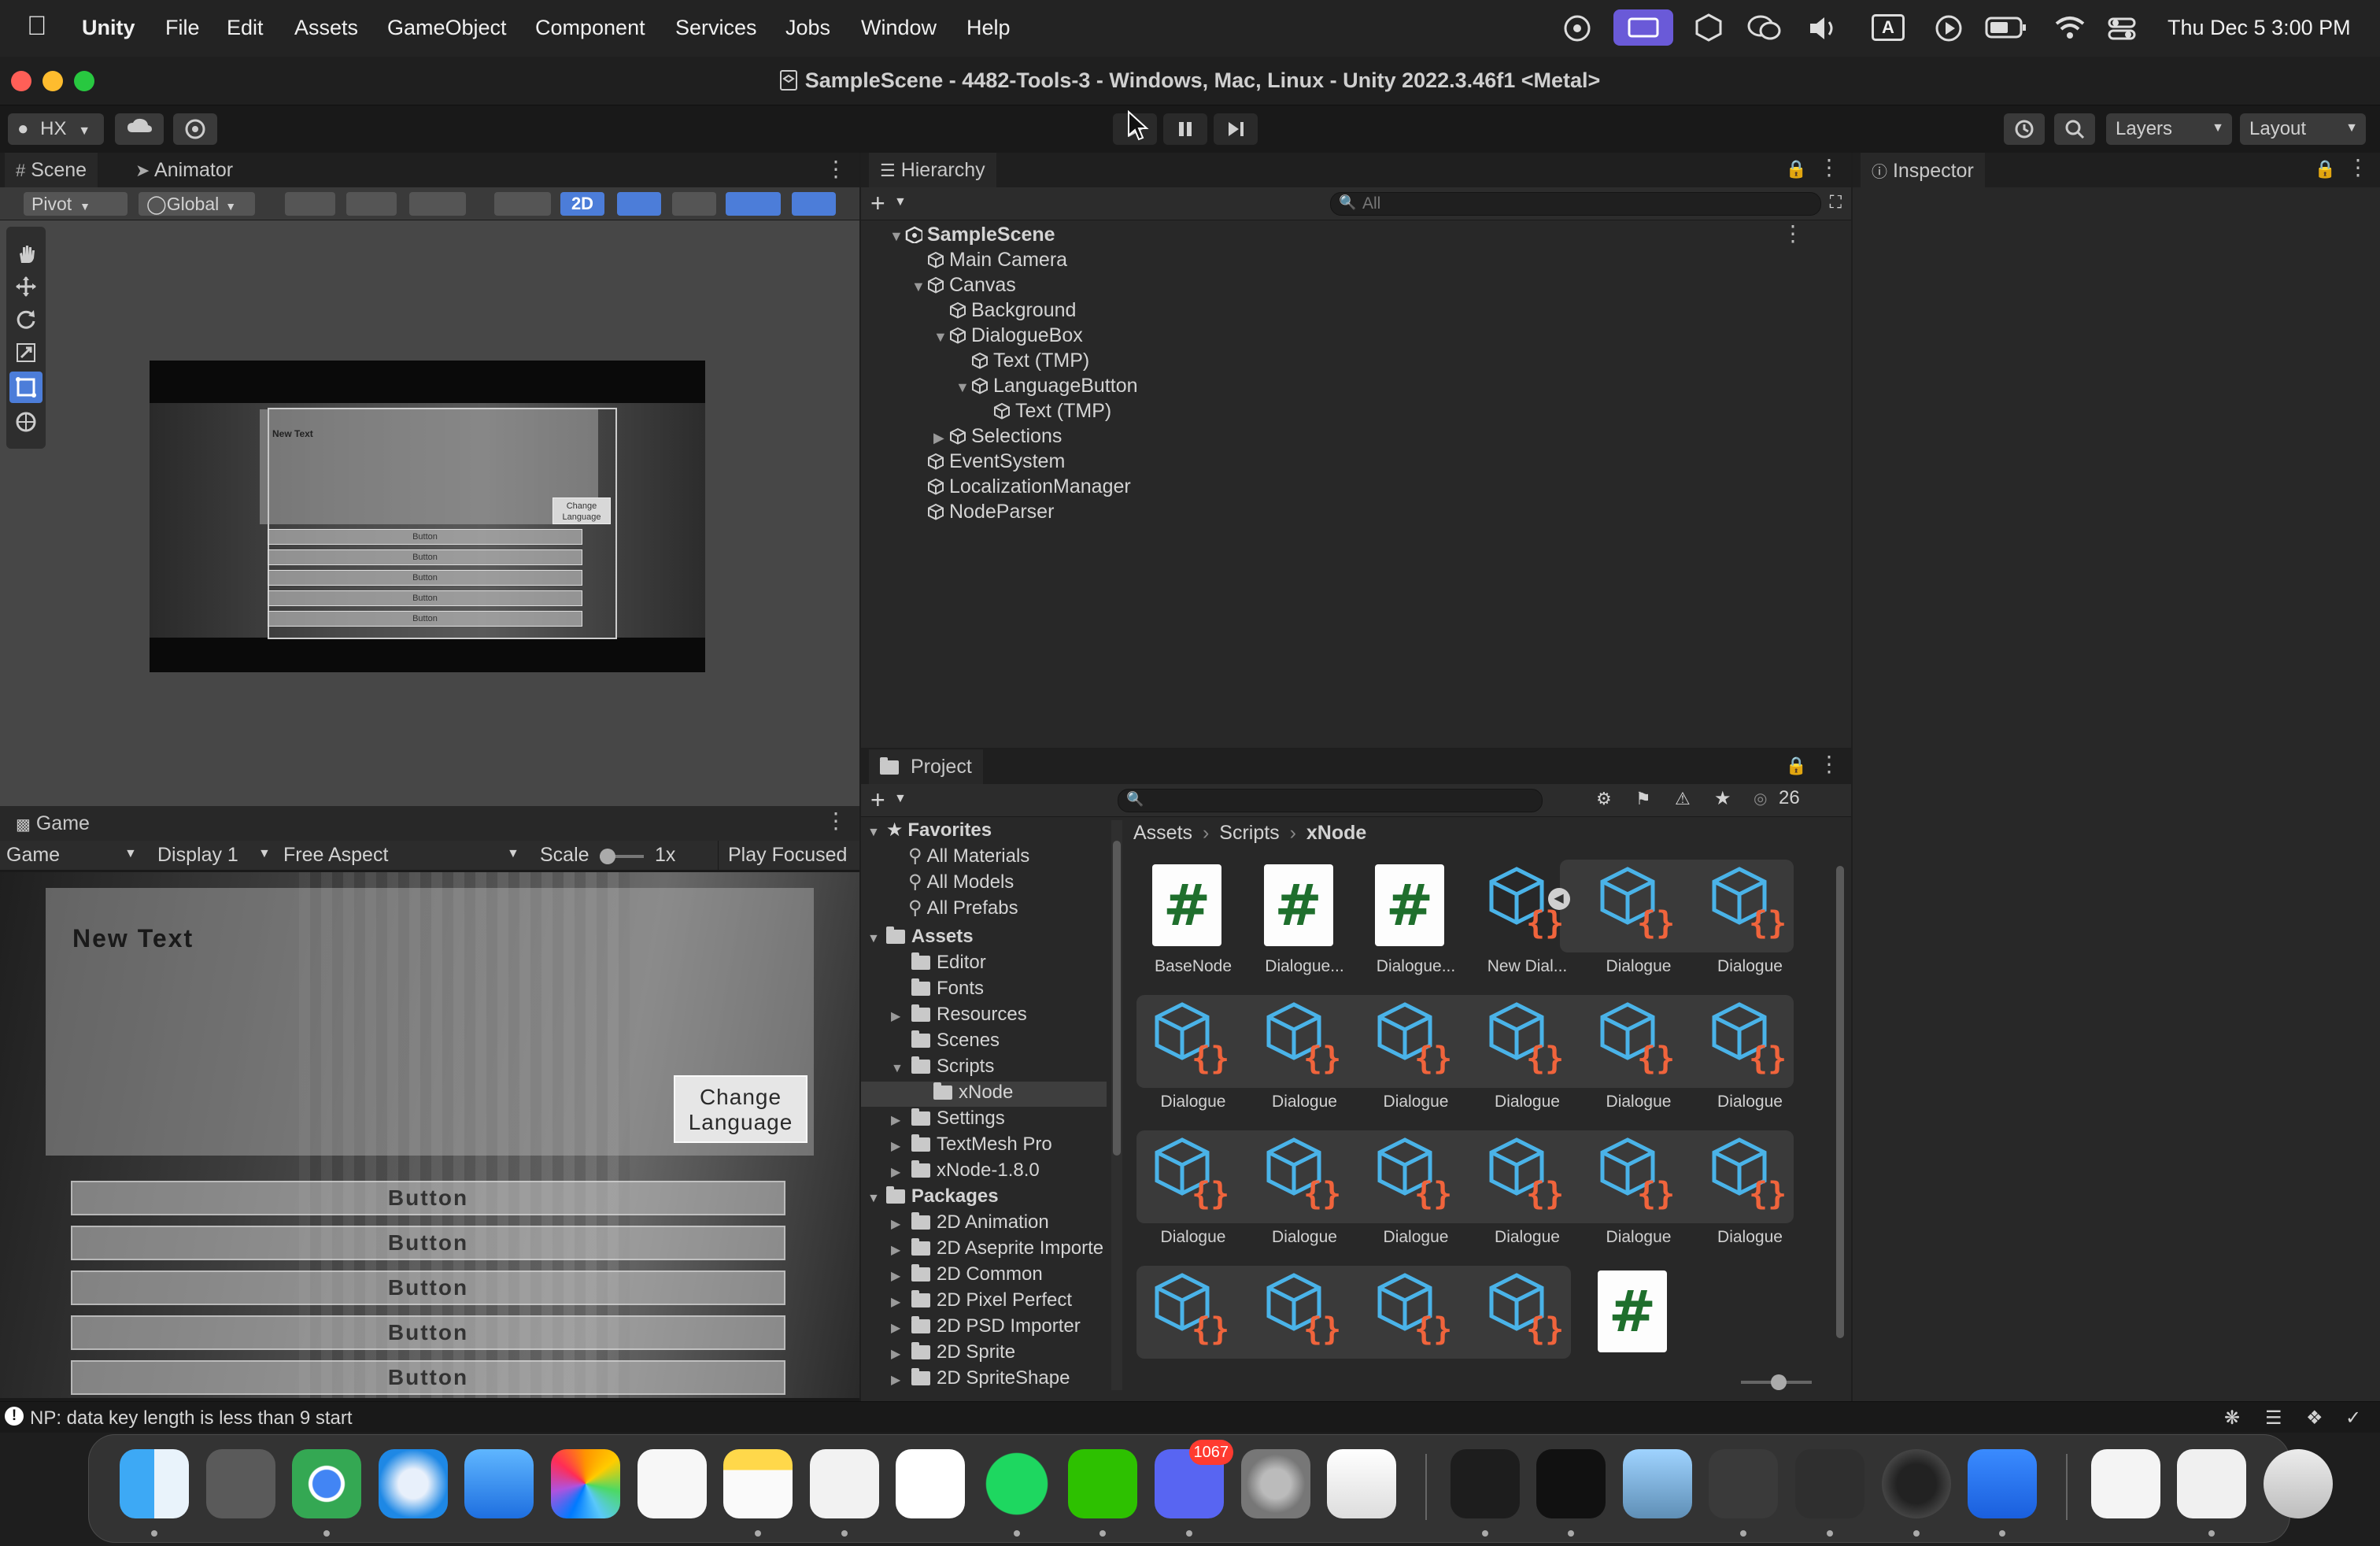 The width and height of the screenshot is (2380, 1546). I want to click on unity-status-icon, so click(1709, 28).